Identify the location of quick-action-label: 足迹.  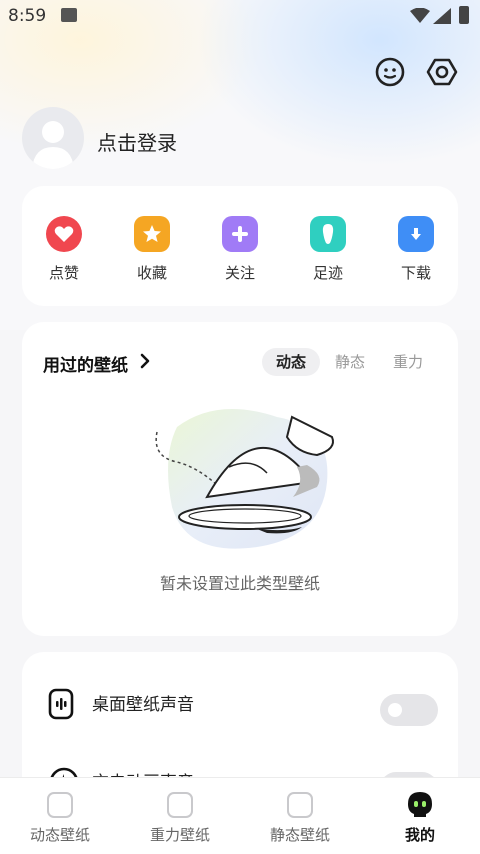
(327, 273).